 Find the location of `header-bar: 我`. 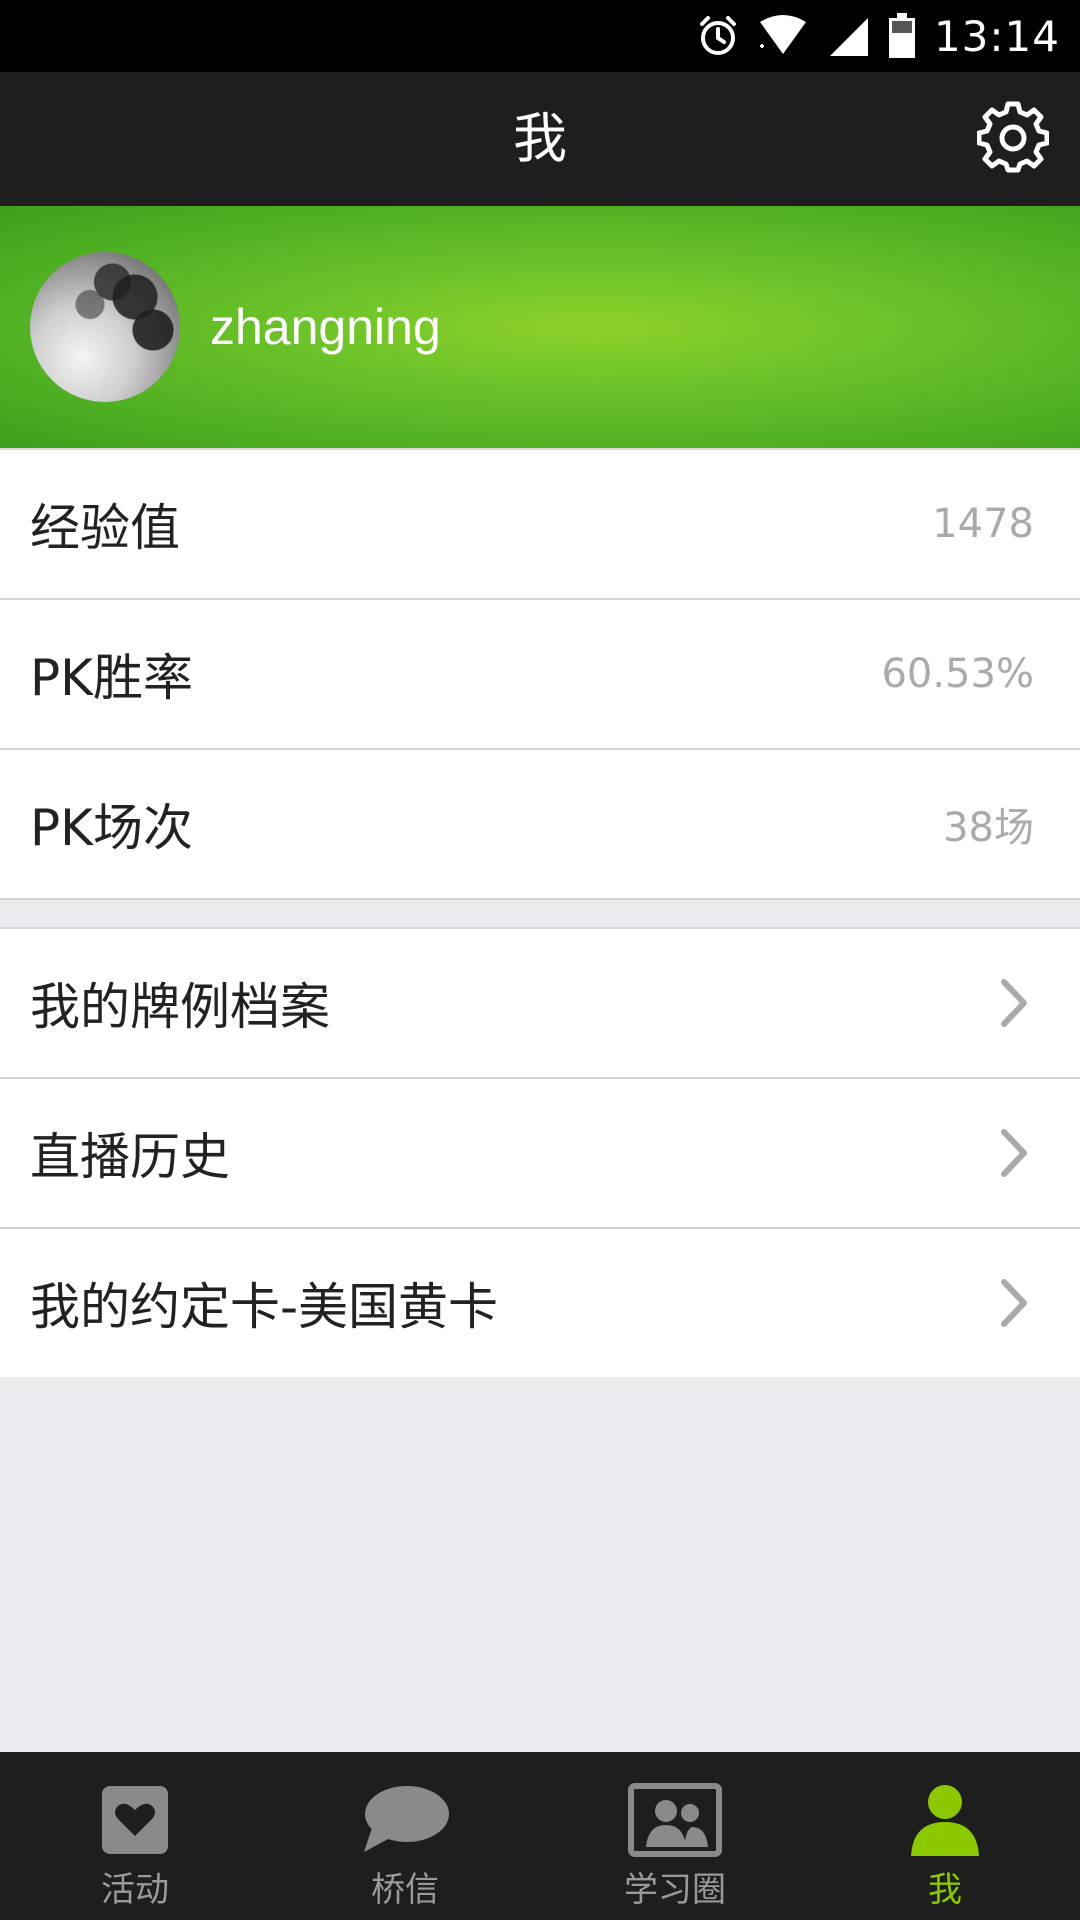

header-bar: 我 is located at coordinates (540, 139).